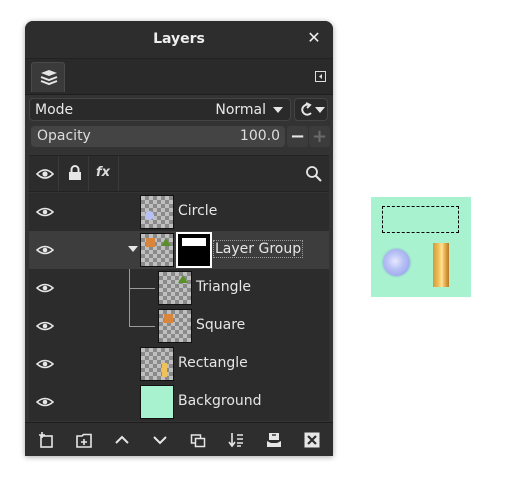  I want to click on close-icon: ✕, so click(314, 38).